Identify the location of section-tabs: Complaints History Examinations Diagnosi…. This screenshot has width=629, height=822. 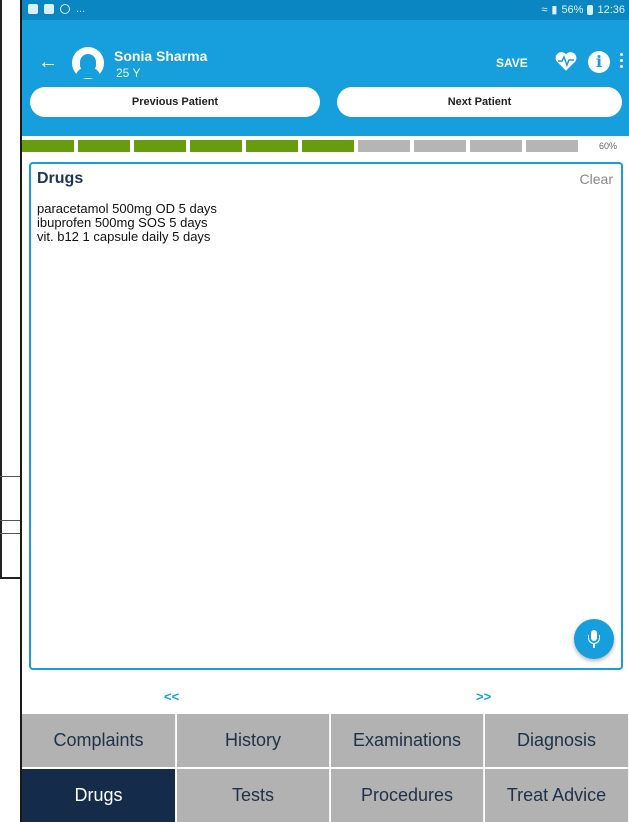
(325, 768).